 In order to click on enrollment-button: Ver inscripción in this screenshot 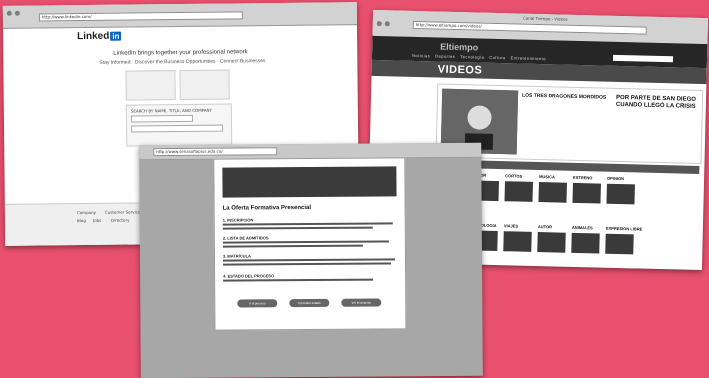, I will do `click(361, 302)`.